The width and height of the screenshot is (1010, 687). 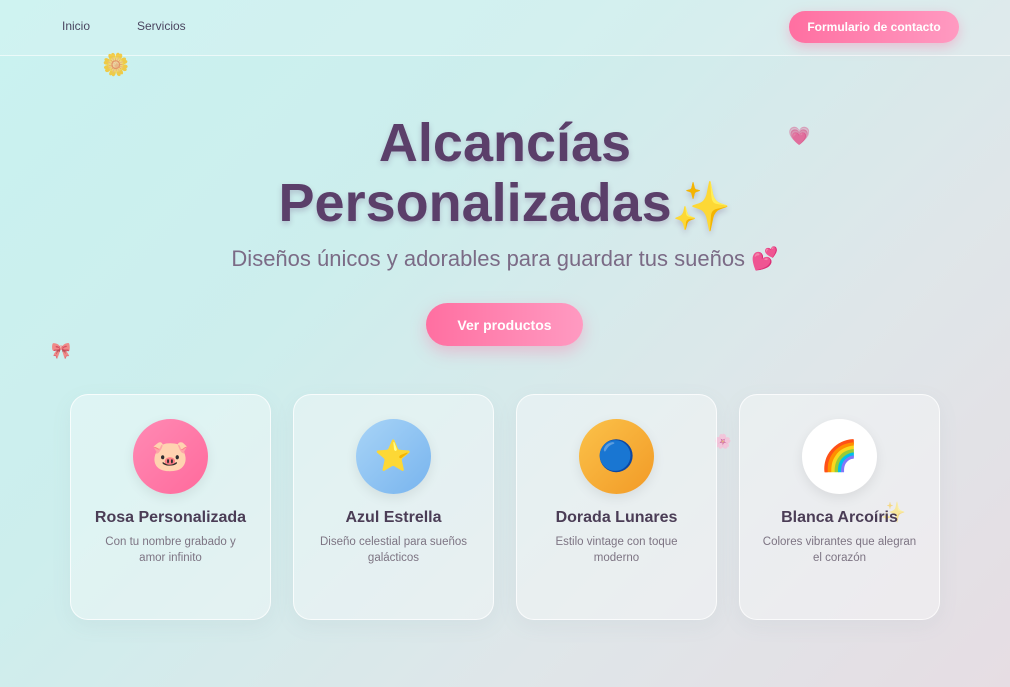 What do you see at coordinates (475, 203) in the screenshot?
I see `hero-title-text: Personalizadas` at bounding box center [475, 203].